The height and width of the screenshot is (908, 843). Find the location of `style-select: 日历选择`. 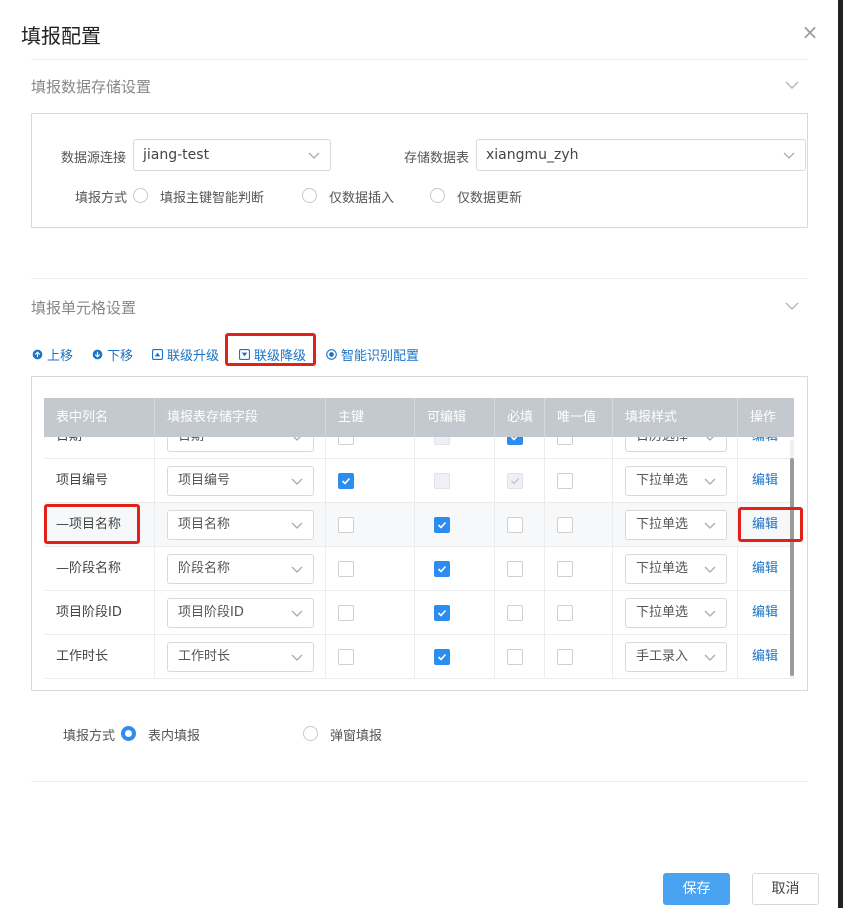

style-select: 日历选择 is located at coordinates (676, 444).